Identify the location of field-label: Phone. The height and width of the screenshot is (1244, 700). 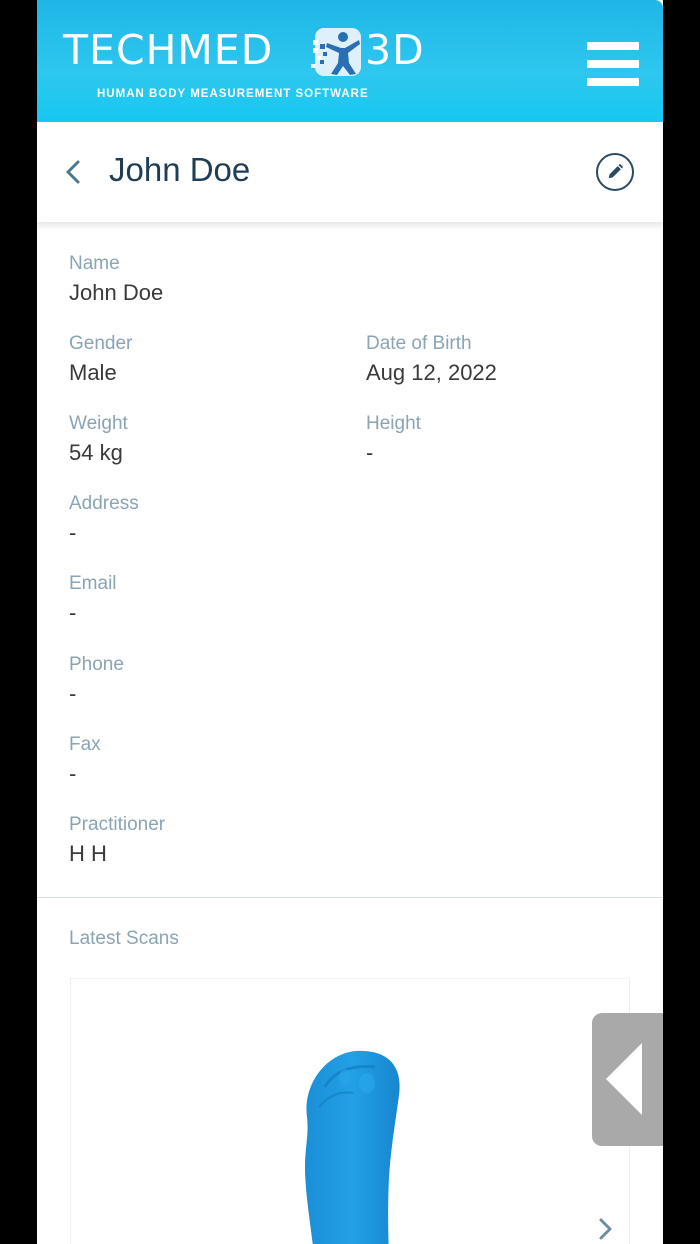
(96, 664).